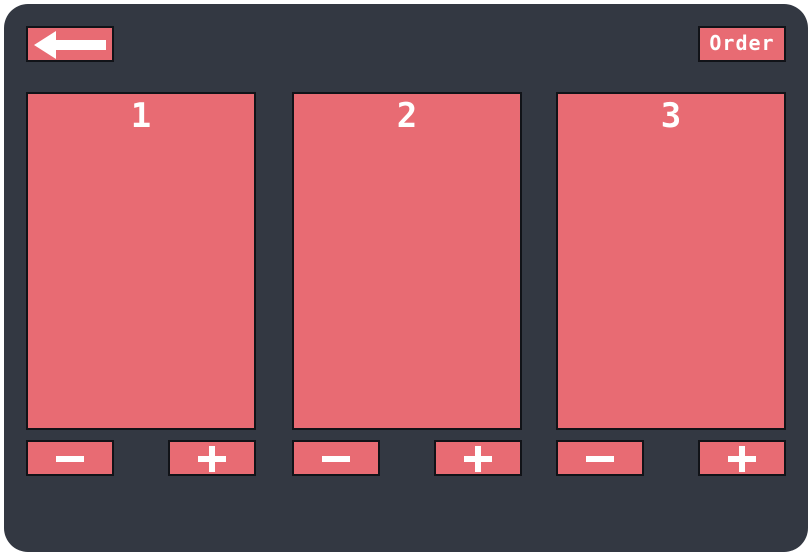  I want to click on panel-number: 1, so click(141, 116).